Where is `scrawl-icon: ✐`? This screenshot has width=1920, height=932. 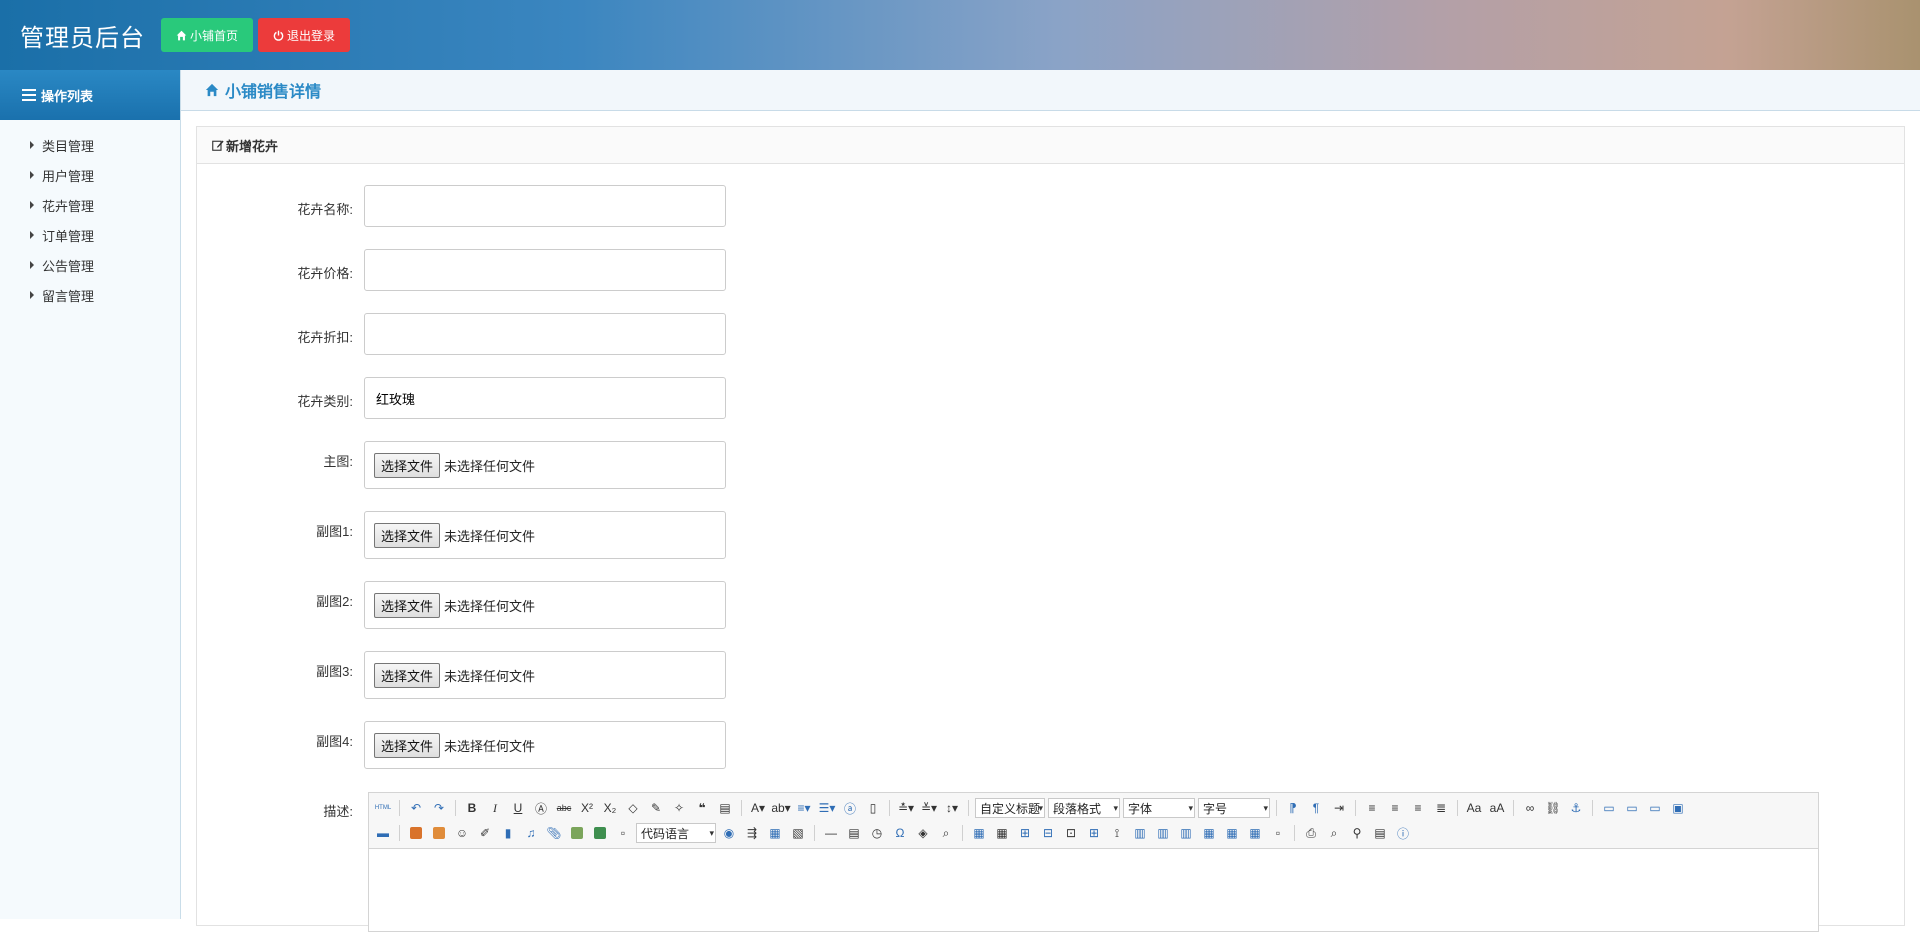
scrawl-icon: ✐ is located at coordinates (485, 833).